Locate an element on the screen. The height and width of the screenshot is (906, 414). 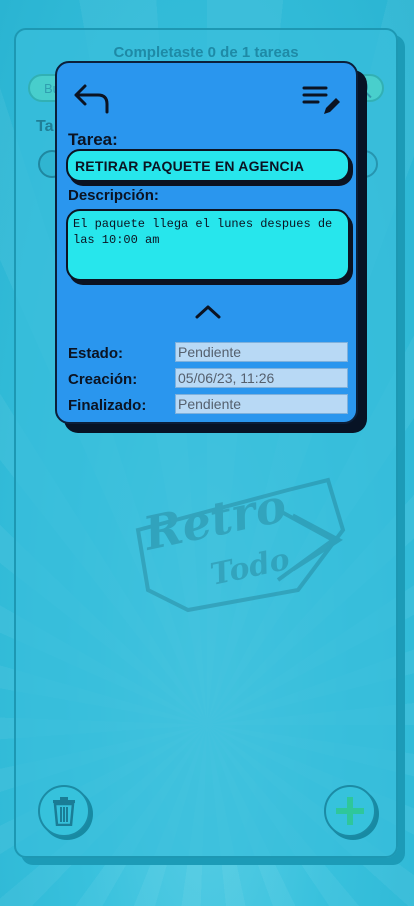
add-task-button is located at coordinates (350, 811).